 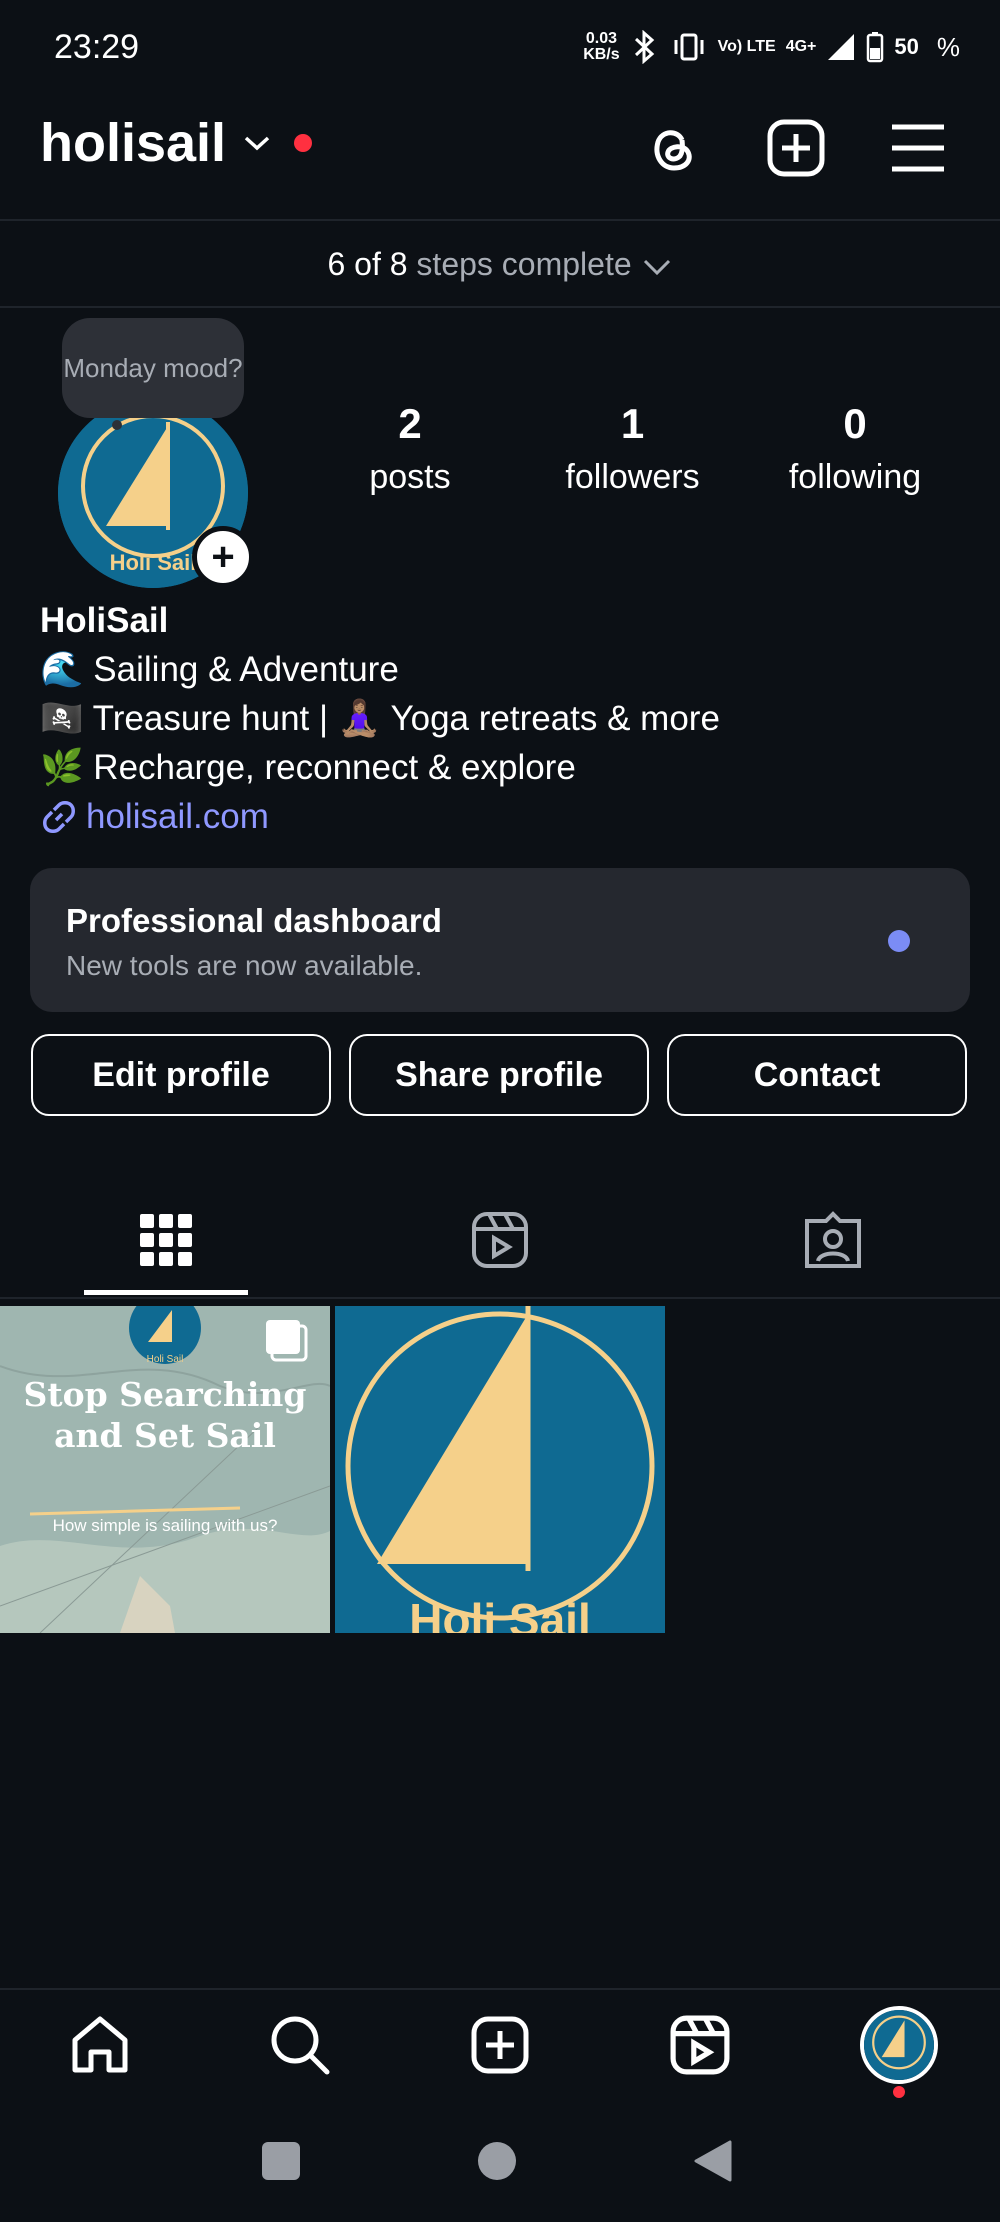 I want to click on stat-posts: 2 posts, so click(x=410, y=448).